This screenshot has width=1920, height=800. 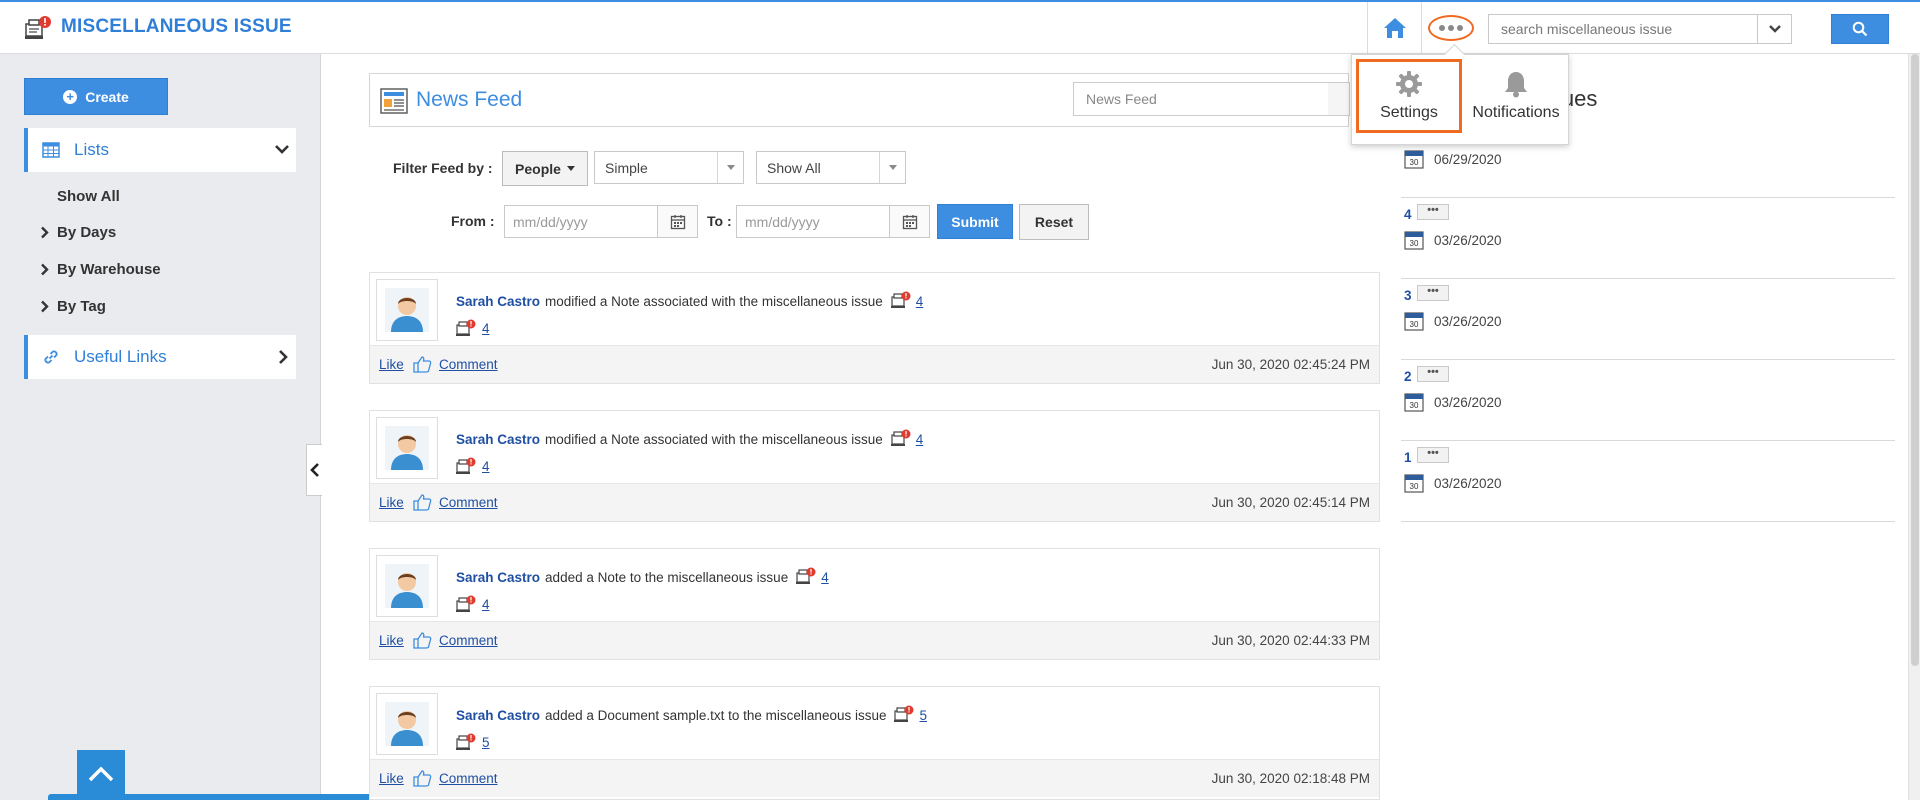 What do you see at coordinates (1648, 400) in the screenshot?
I see `issue-list-item: 2 ••• 30 03/26/2020` at bounding box center [1648, 400].